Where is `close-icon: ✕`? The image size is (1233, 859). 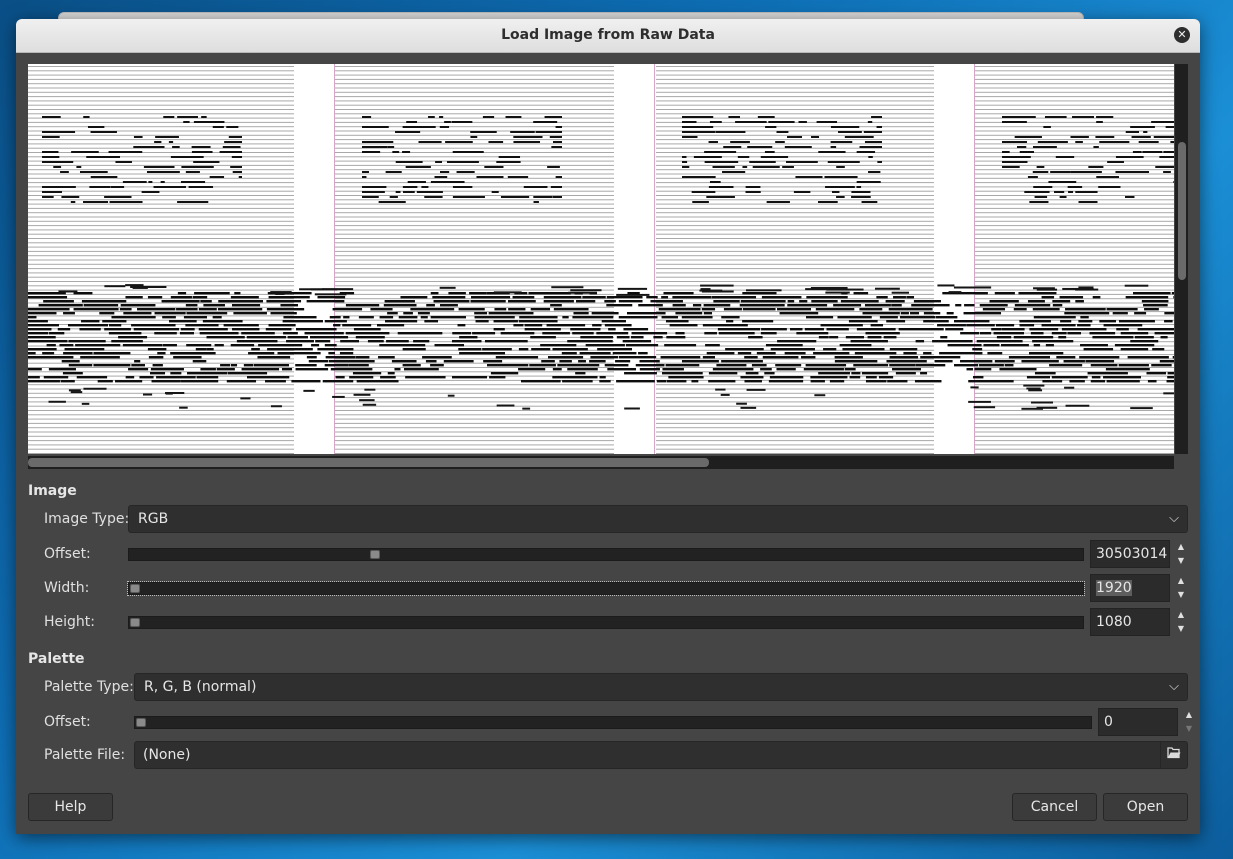
close-icon: ✕ is located at coordinates (1182, 35).